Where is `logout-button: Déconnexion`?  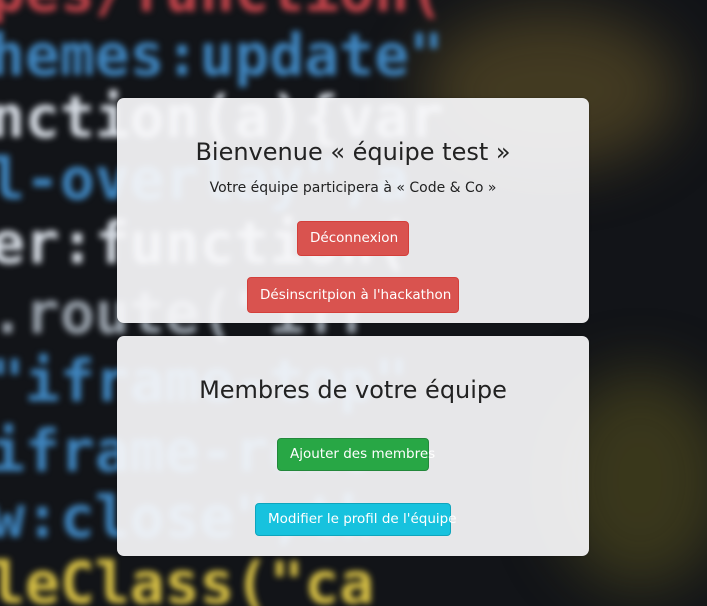
logout-button: Déconnexion is located at coordinates (353, 238).